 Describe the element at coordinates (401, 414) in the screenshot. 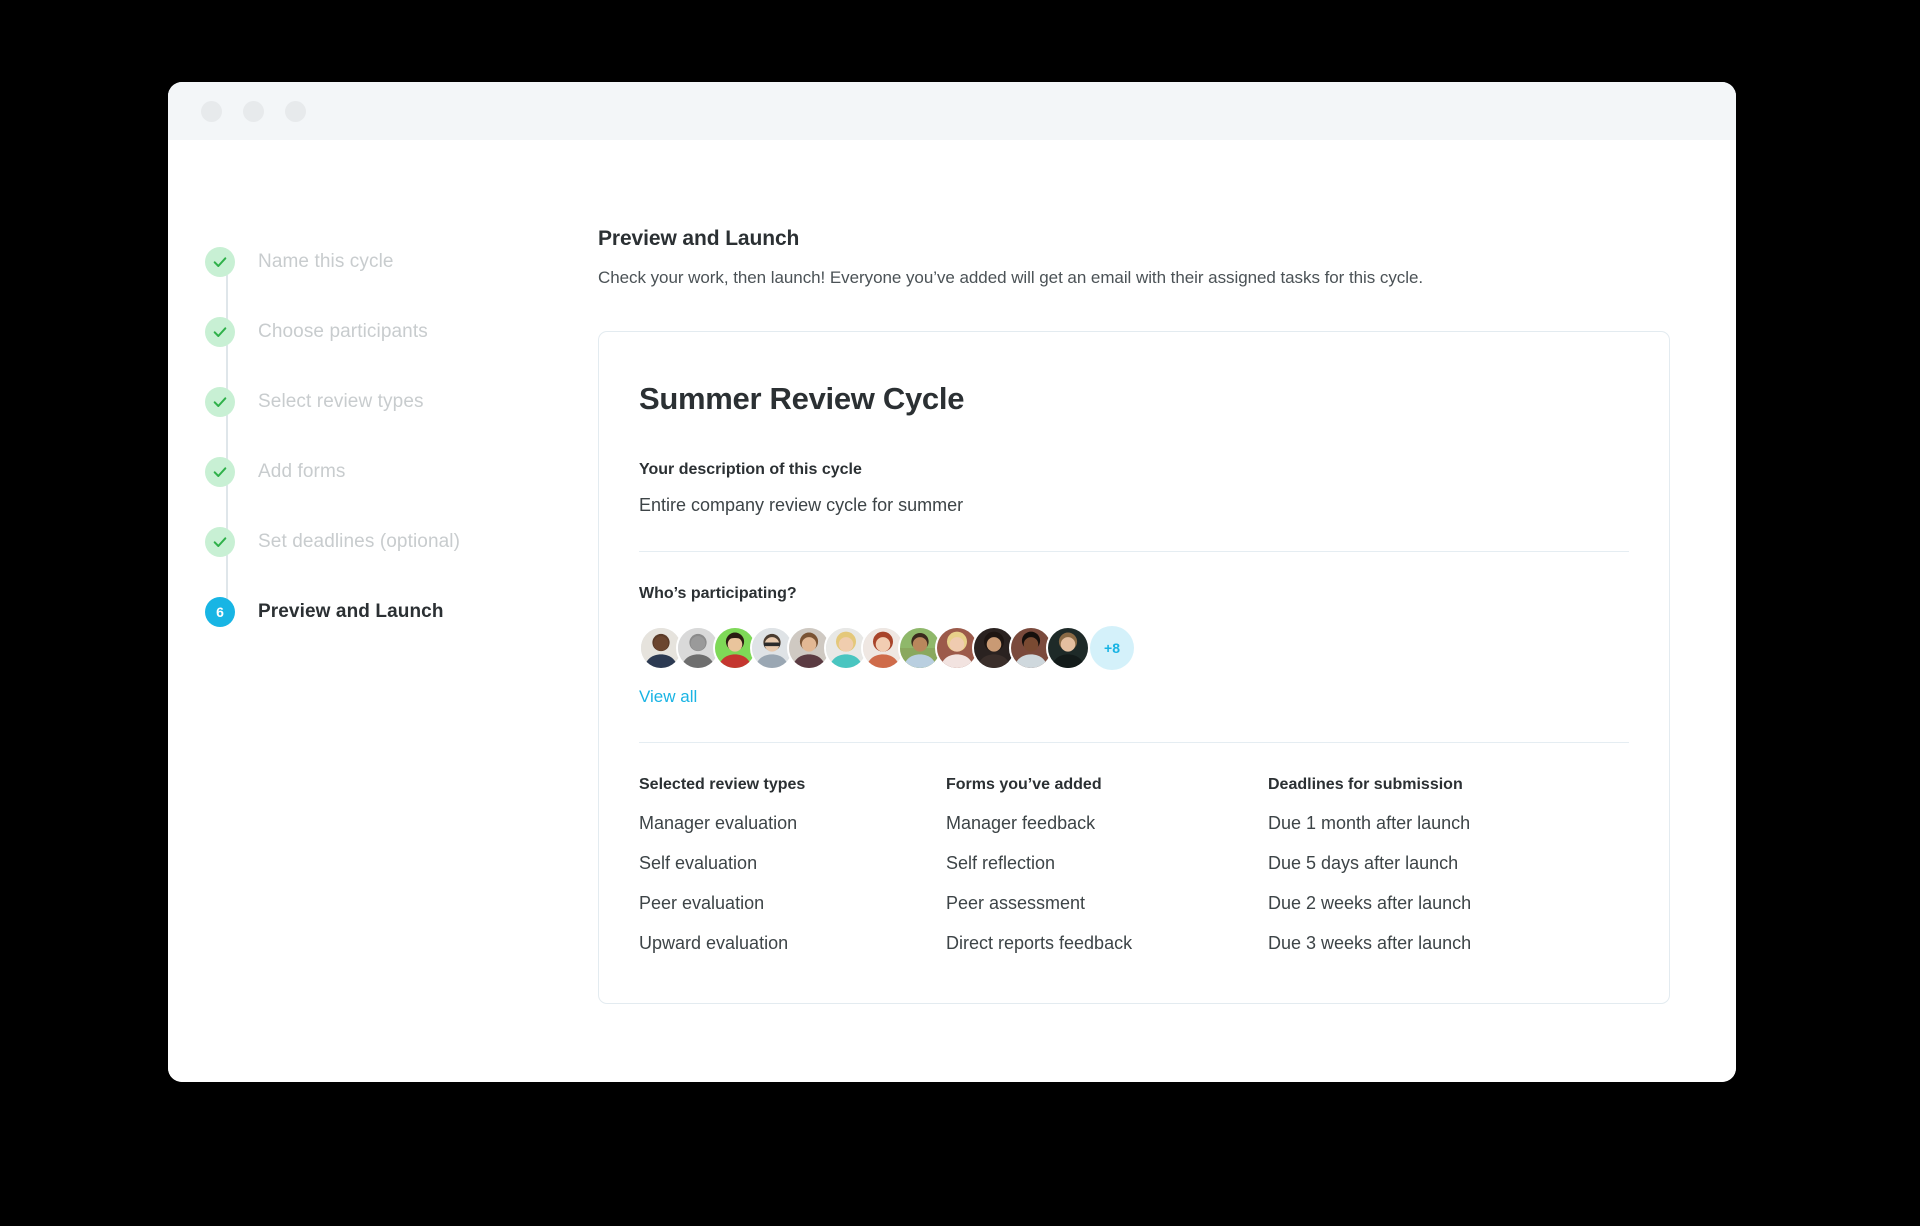

I see `sidebar-item-select-review-types: Select review types` at that location.